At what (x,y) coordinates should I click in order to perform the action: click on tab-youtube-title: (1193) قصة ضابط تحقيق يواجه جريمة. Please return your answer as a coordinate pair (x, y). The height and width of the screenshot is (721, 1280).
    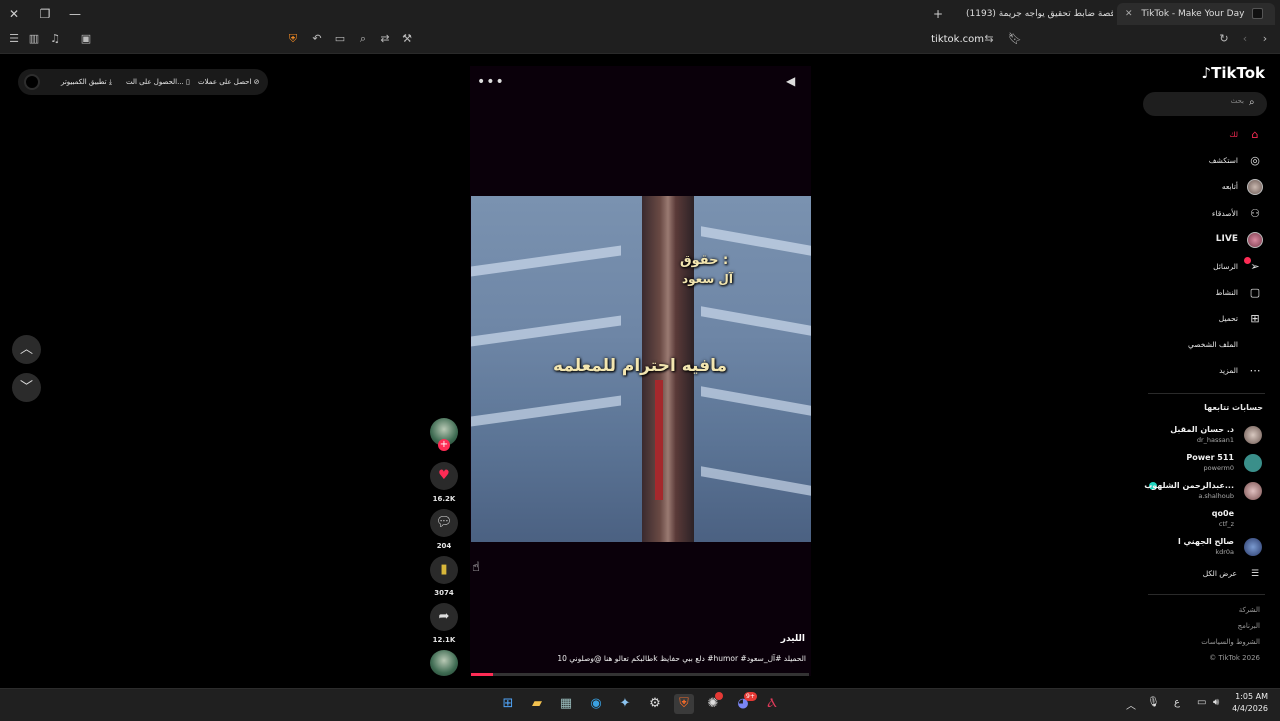
    Looking at the image, I should click on (1039, 14).